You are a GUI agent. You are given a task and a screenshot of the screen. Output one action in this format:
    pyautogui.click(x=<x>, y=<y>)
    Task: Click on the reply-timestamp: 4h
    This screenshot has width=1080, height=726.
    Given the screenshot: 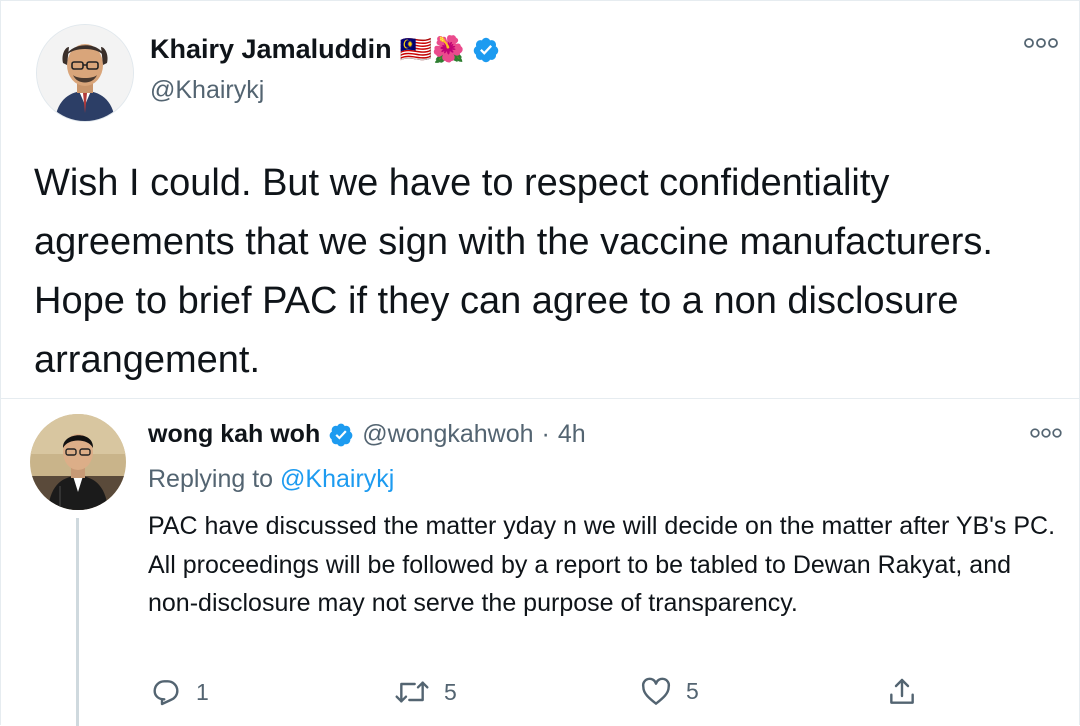 What is the action you would take?
    pyautogui.click(x=572, y=434)
    